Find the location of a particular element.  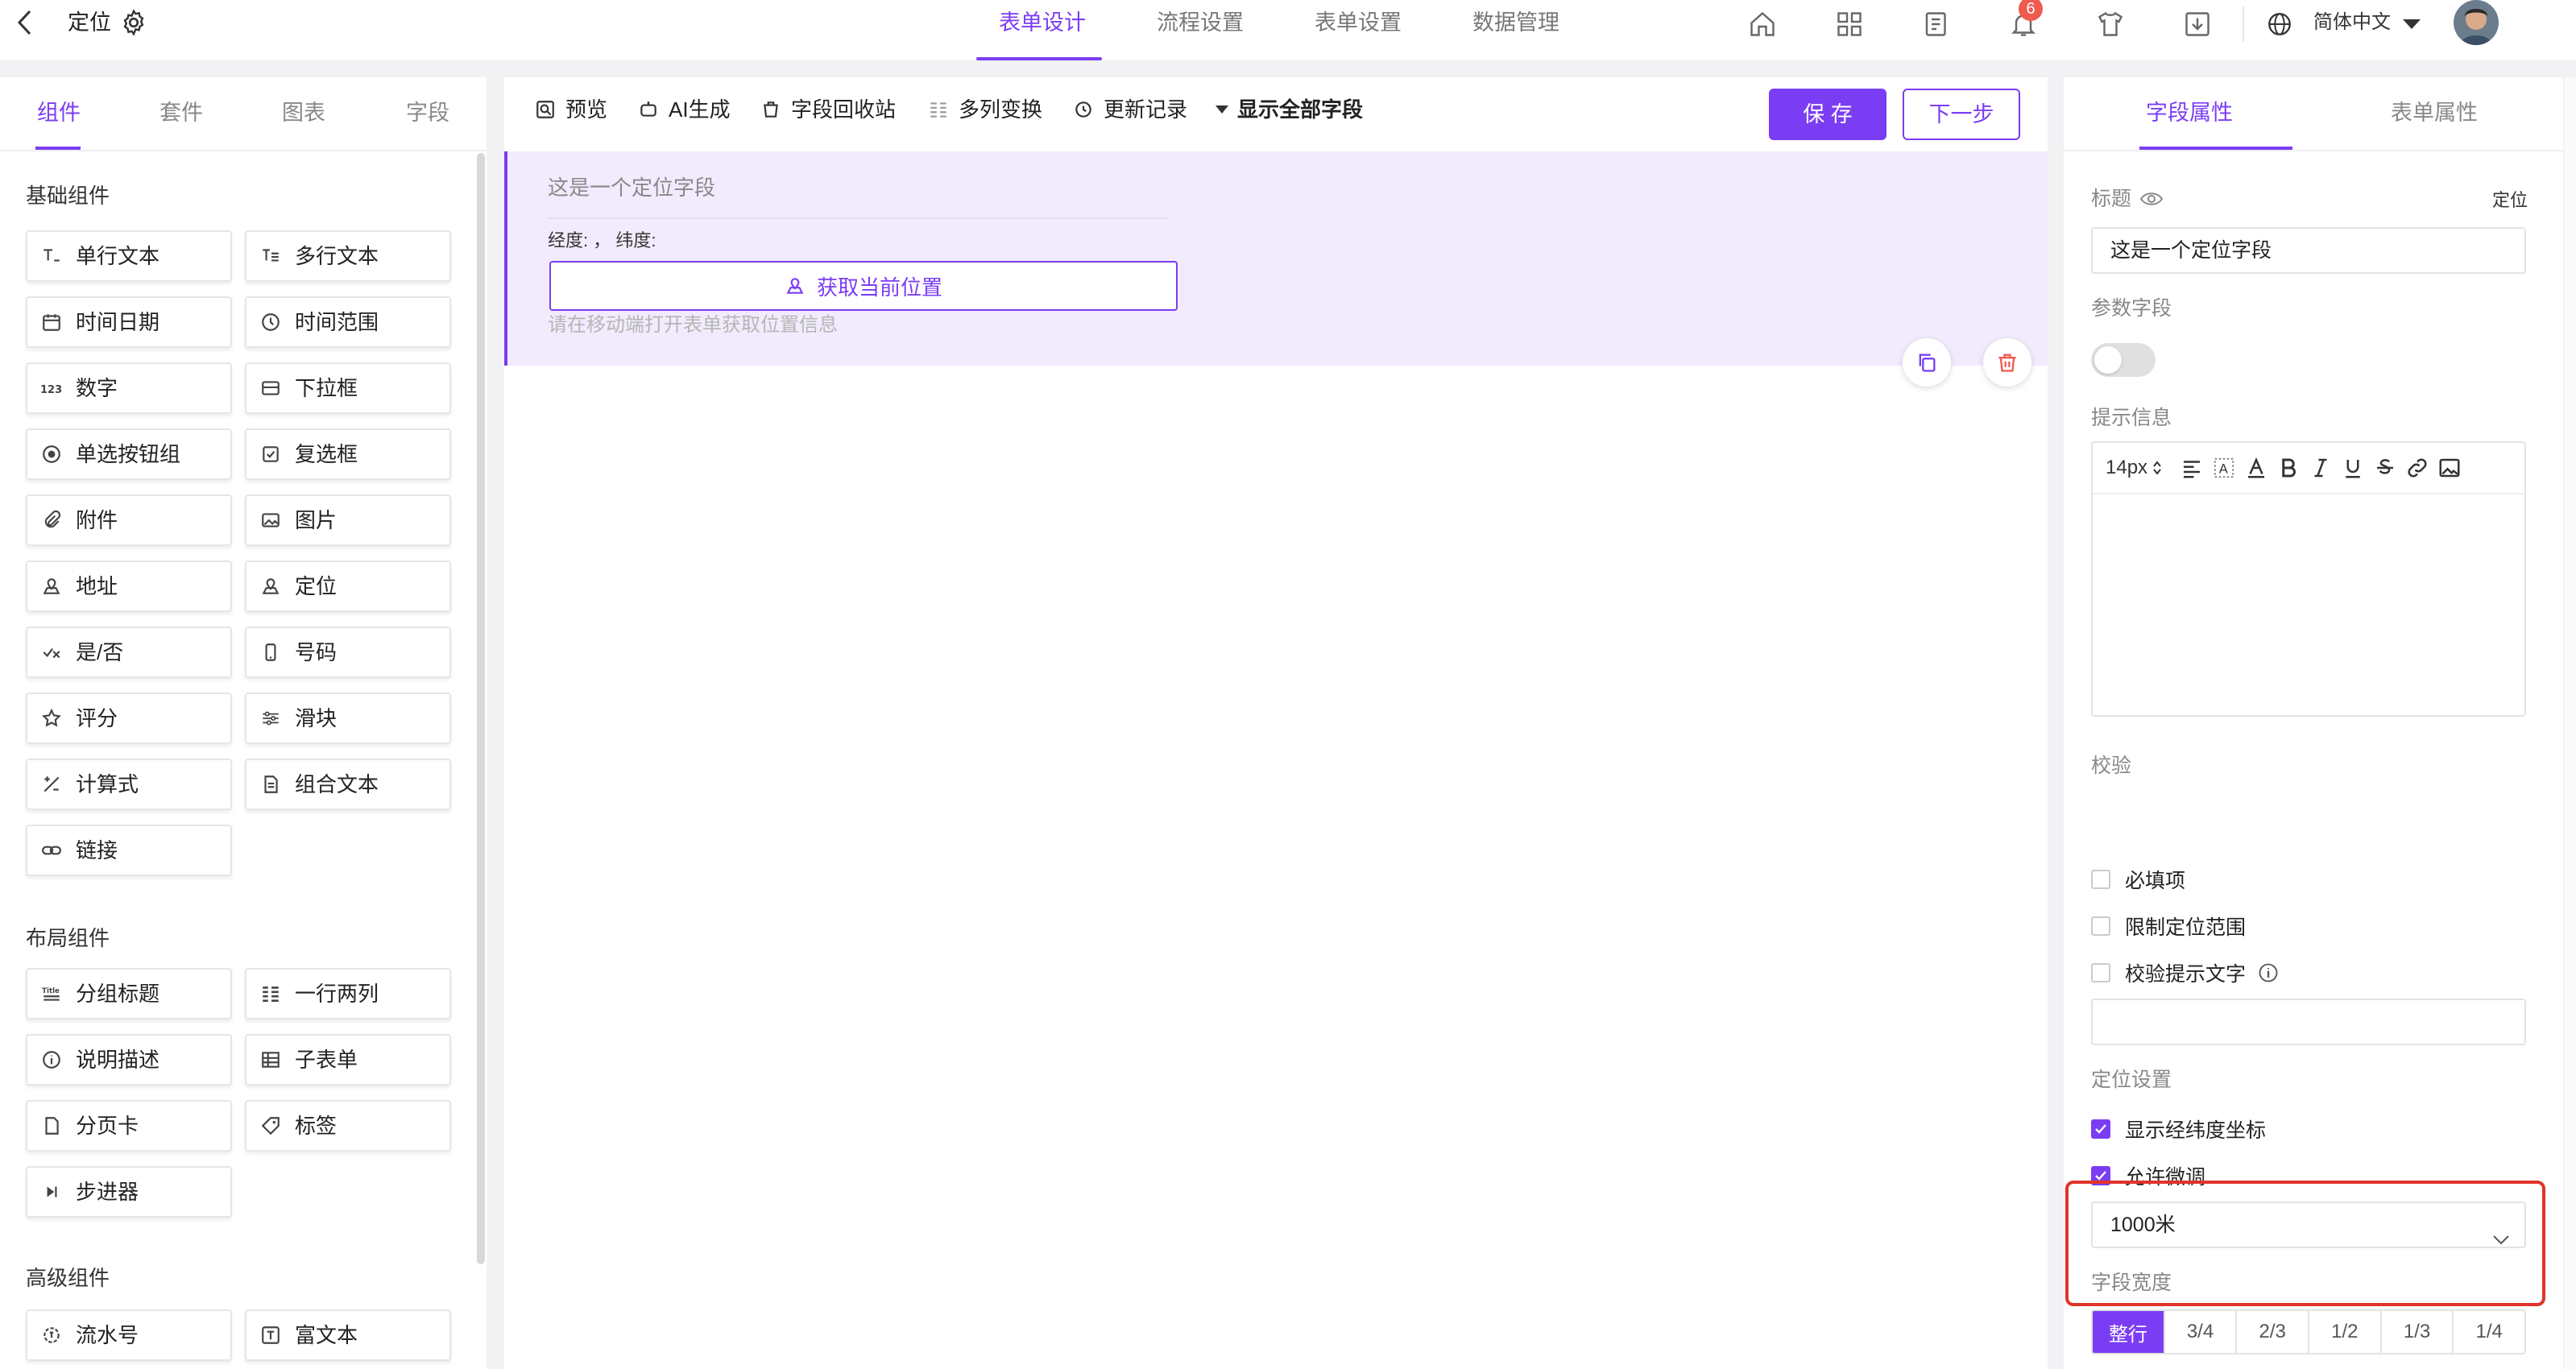

toolbar-ai-generate: AI生成 is located at coordinates (683, 109).